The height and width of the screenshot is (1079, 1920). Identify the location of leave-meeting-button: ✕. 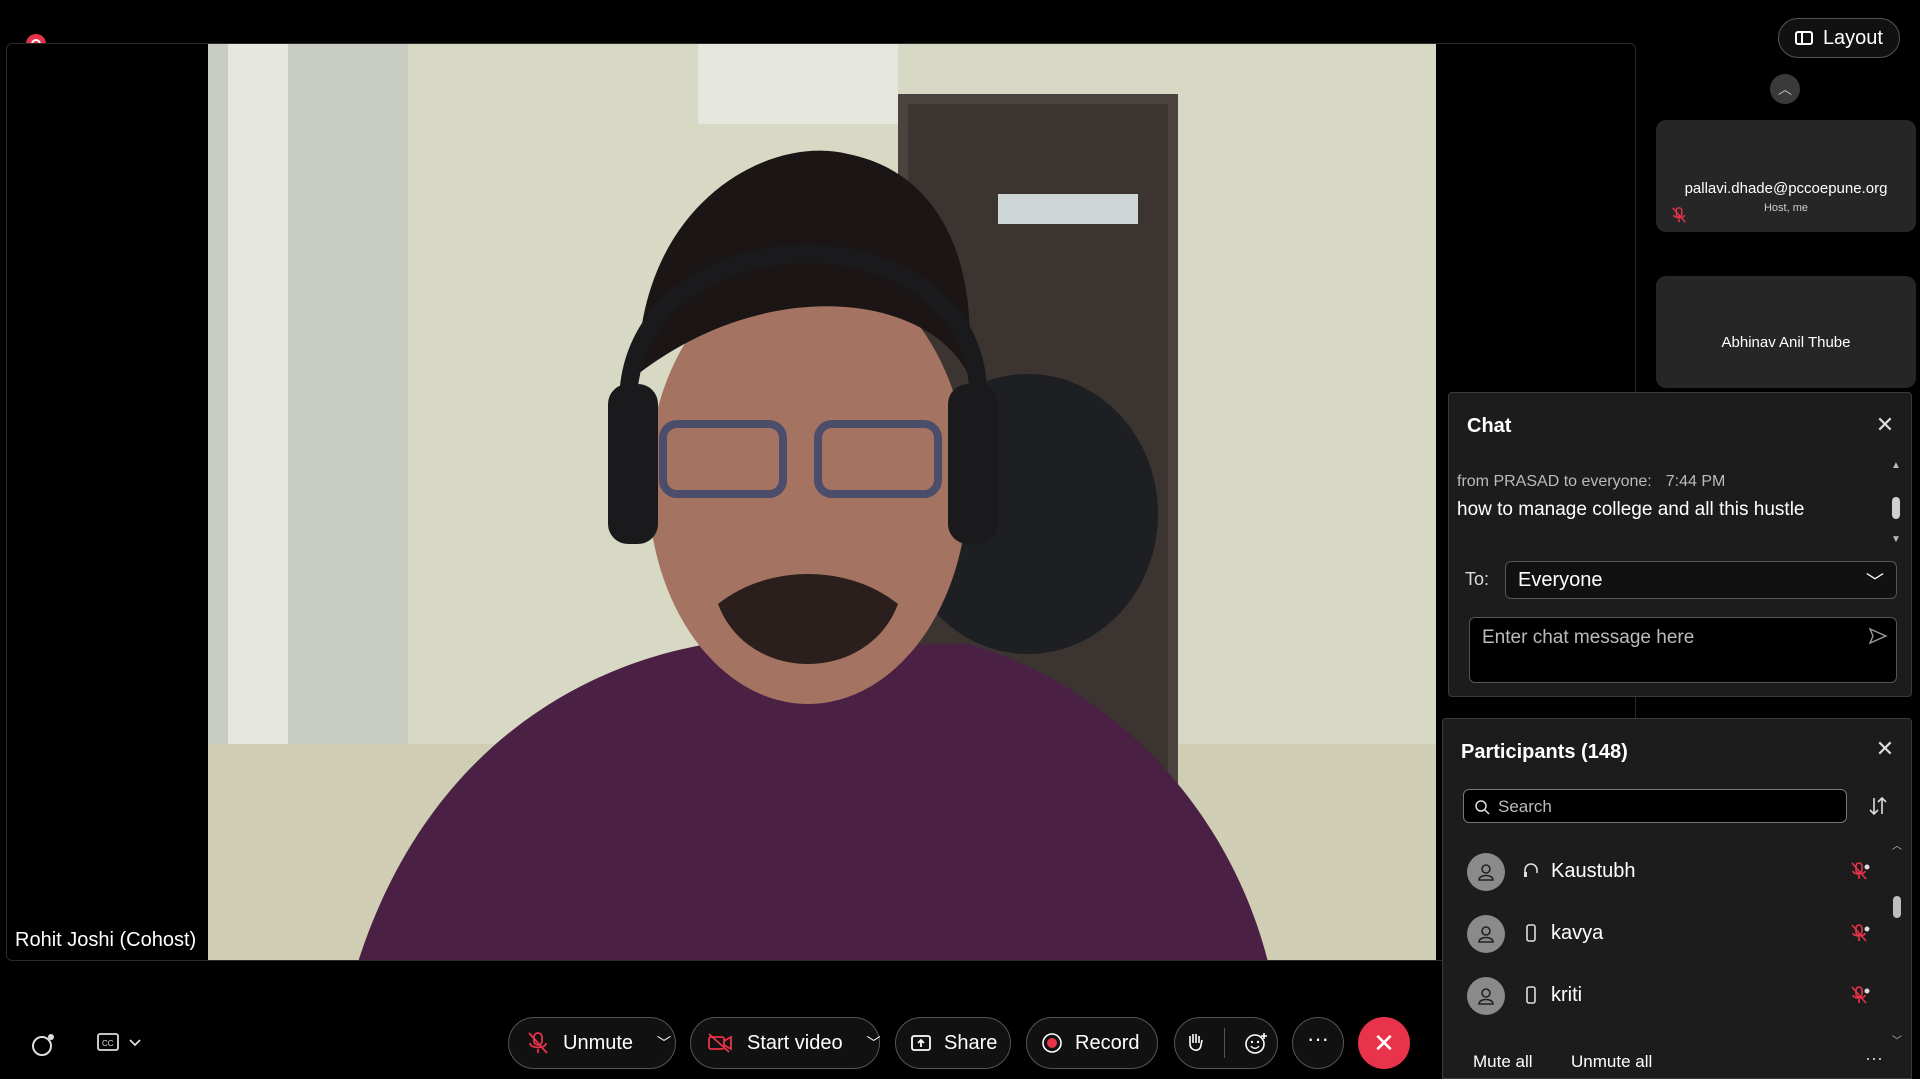
(1384, 1043).